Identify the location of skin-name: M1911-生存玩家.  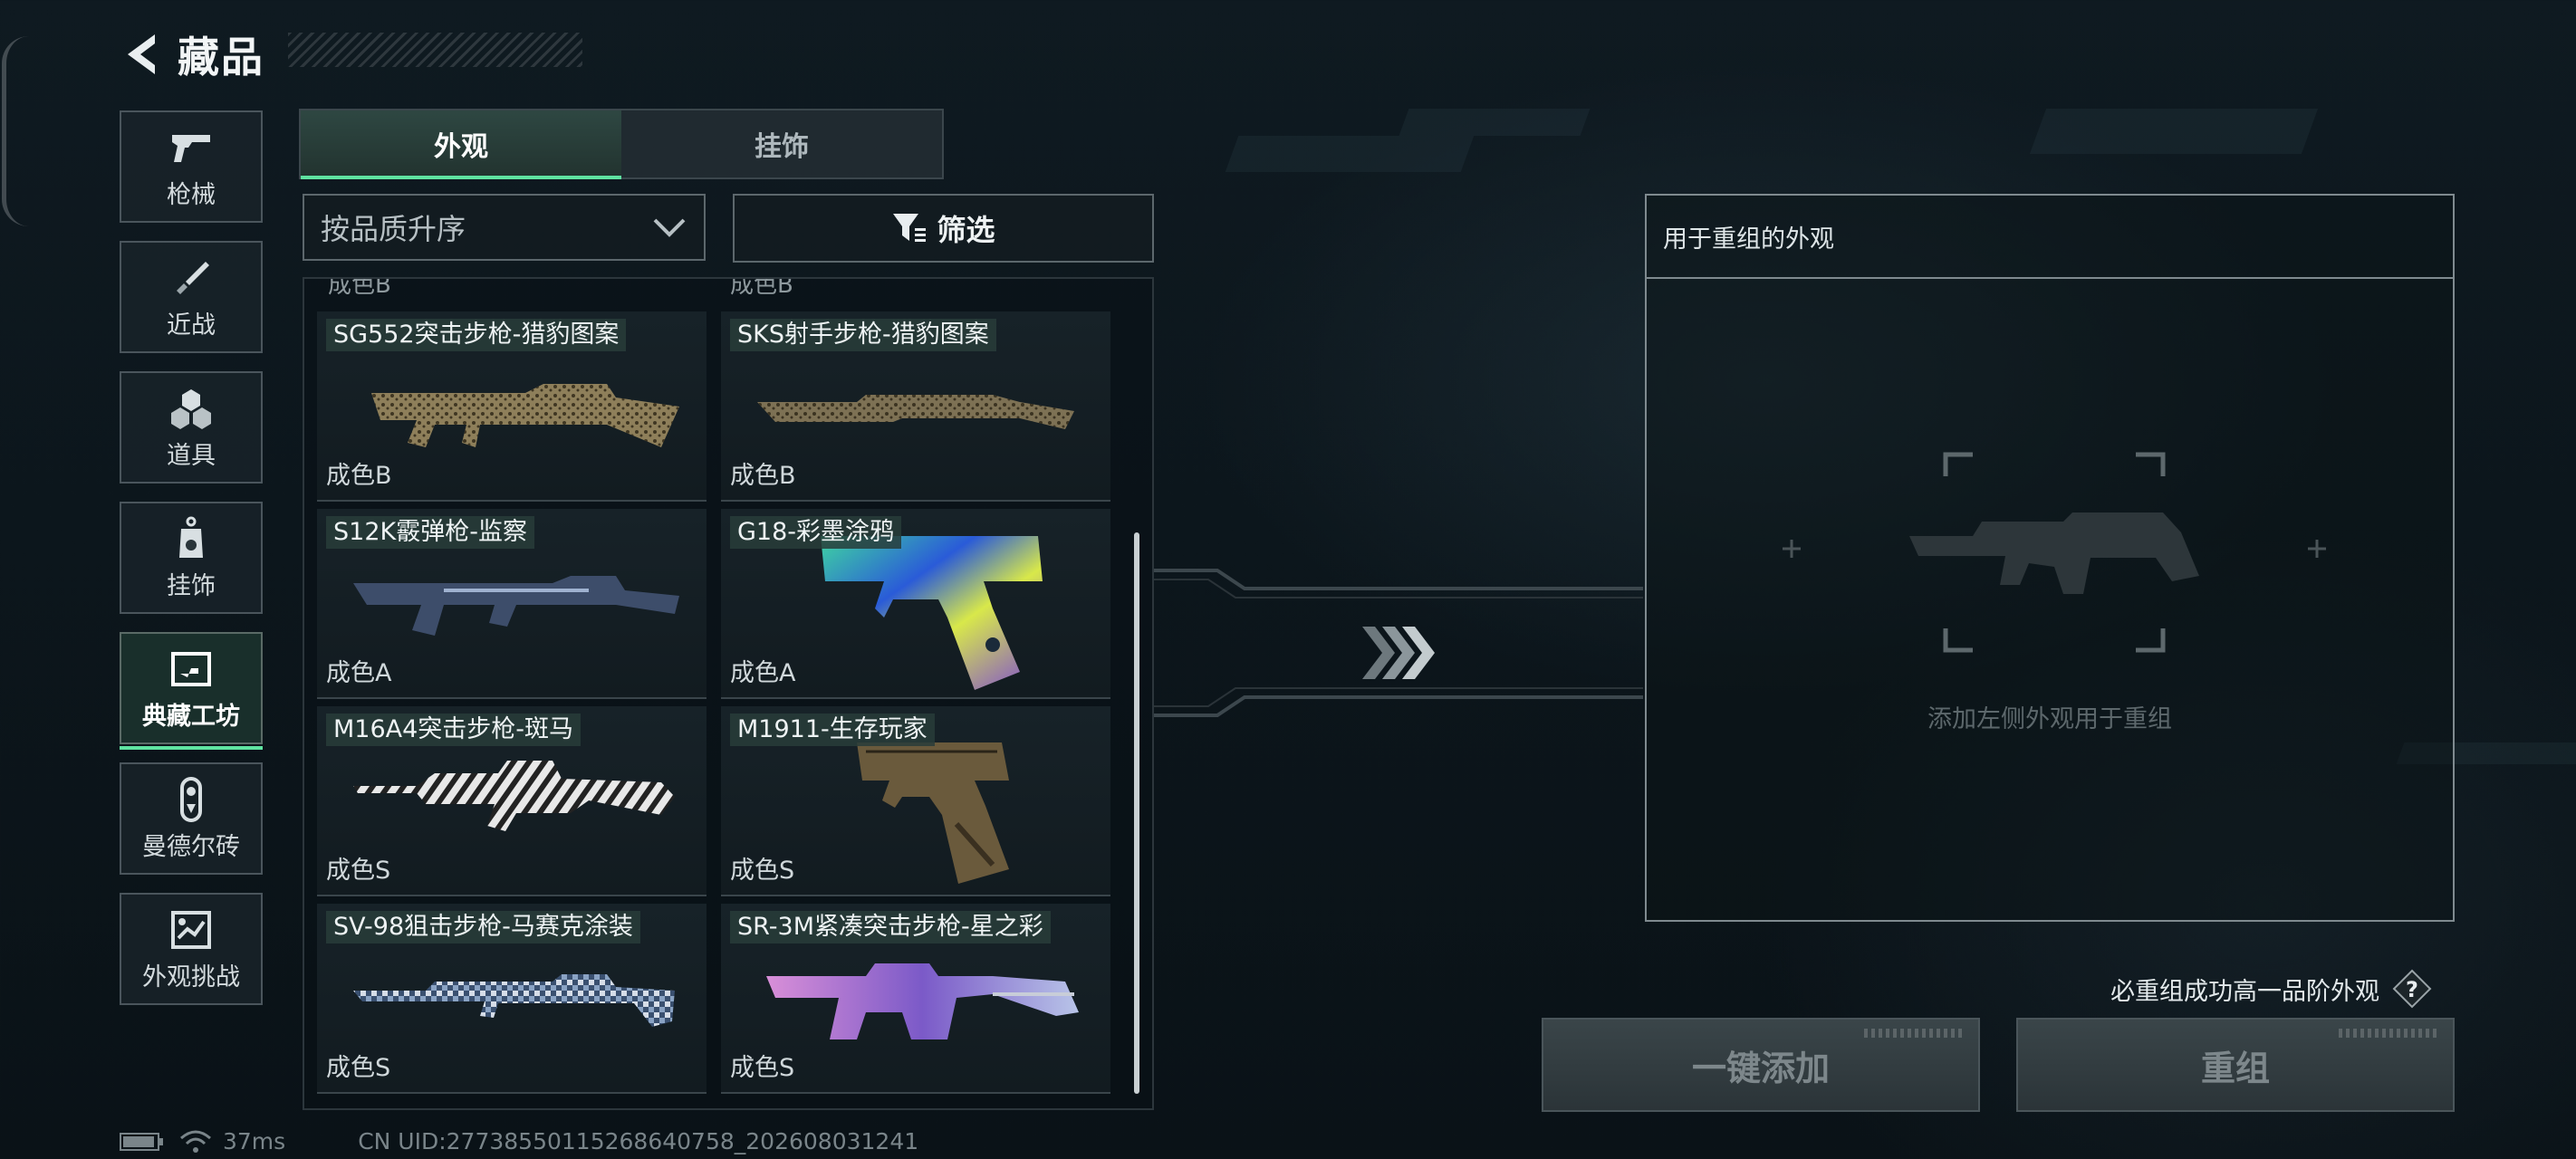
(832, 730).